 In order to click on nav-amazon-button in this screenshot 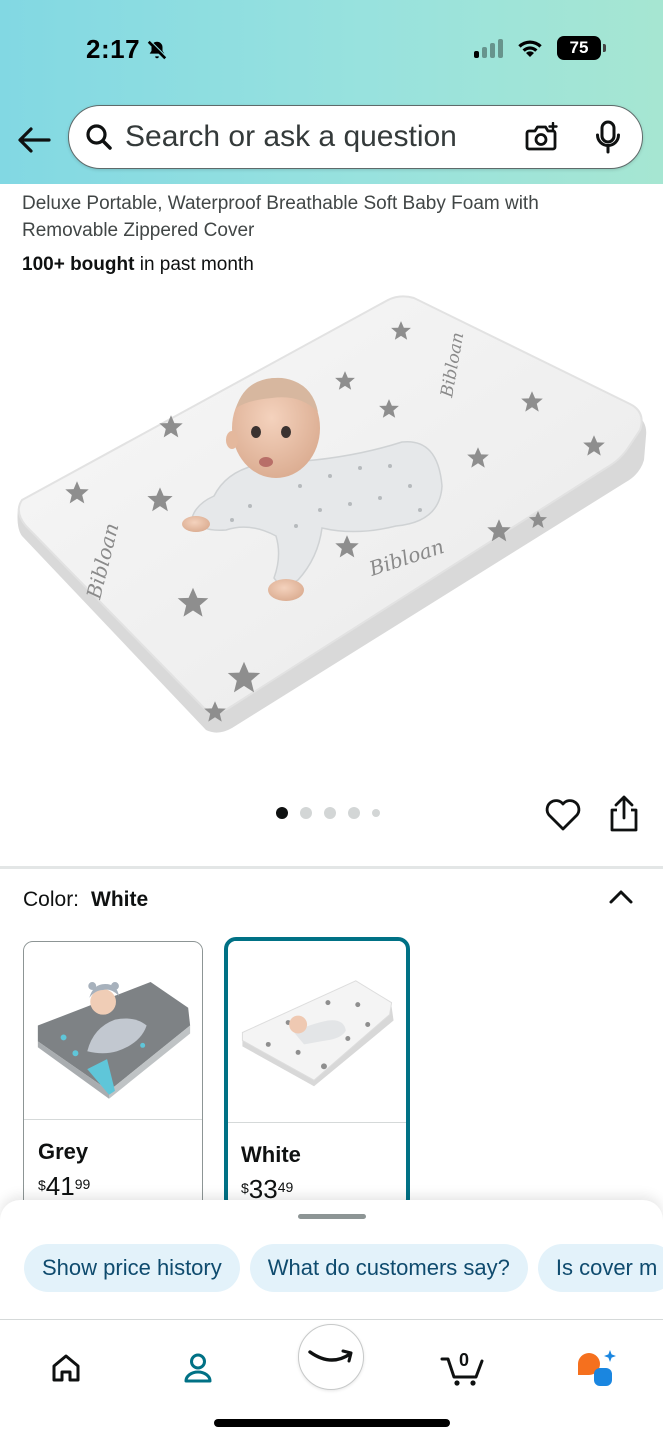, I will do `click(331, 1357)`.